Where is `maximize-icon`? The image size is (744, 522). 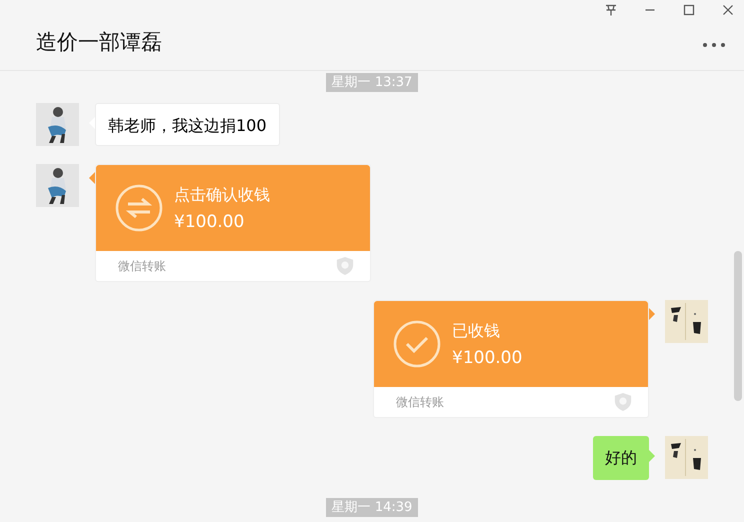
maximize-icon is located at coordinates (689, 10).